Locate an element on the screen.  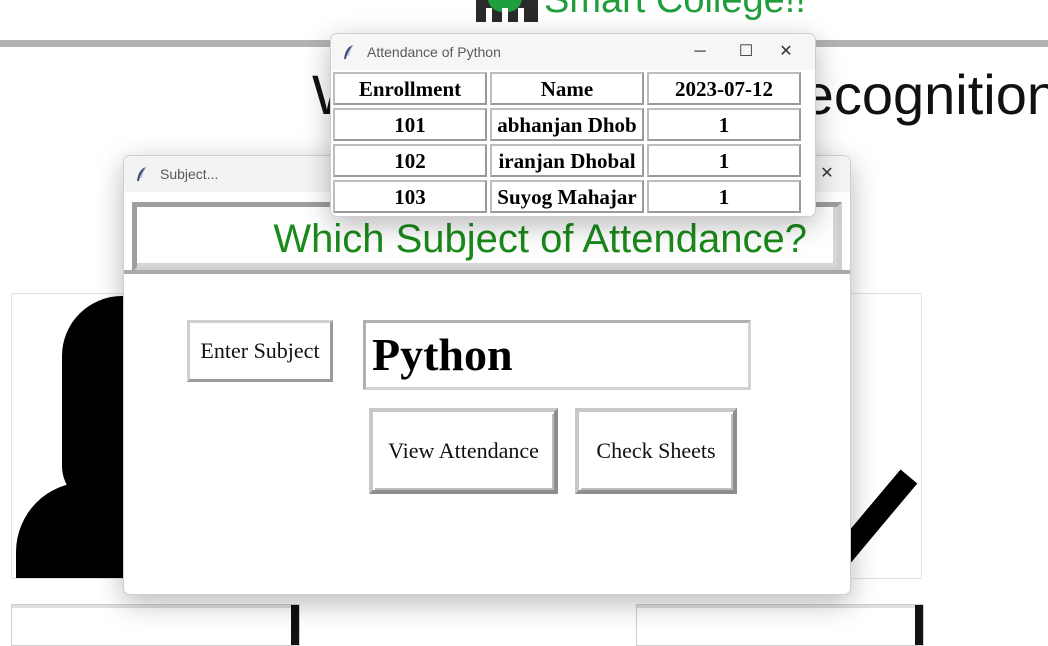
column-header-enrollment: Enrollment is located at coordinates (410, 88).